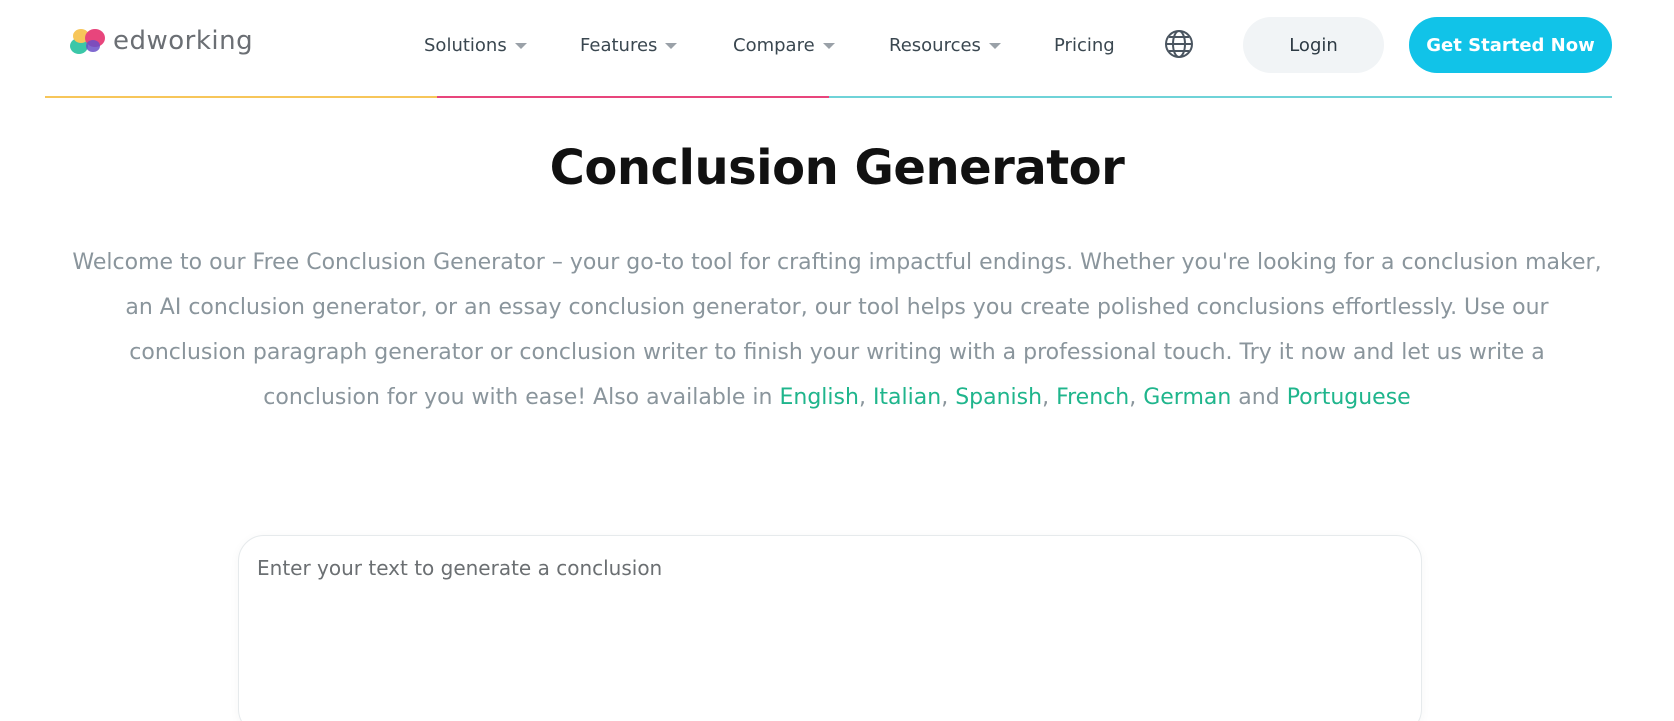 This screenshot has width=1674, height=721. I want to click on language-link-spanish: Spanish, so click(998, 397).